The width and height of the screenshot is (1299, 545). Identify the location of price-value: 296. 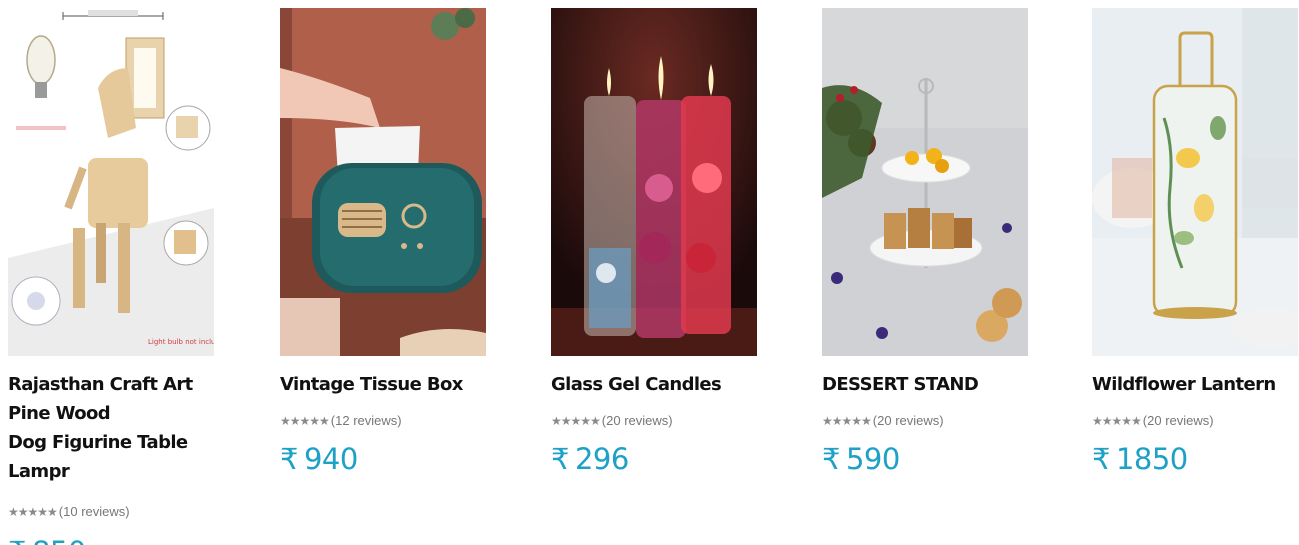
(601, 459).